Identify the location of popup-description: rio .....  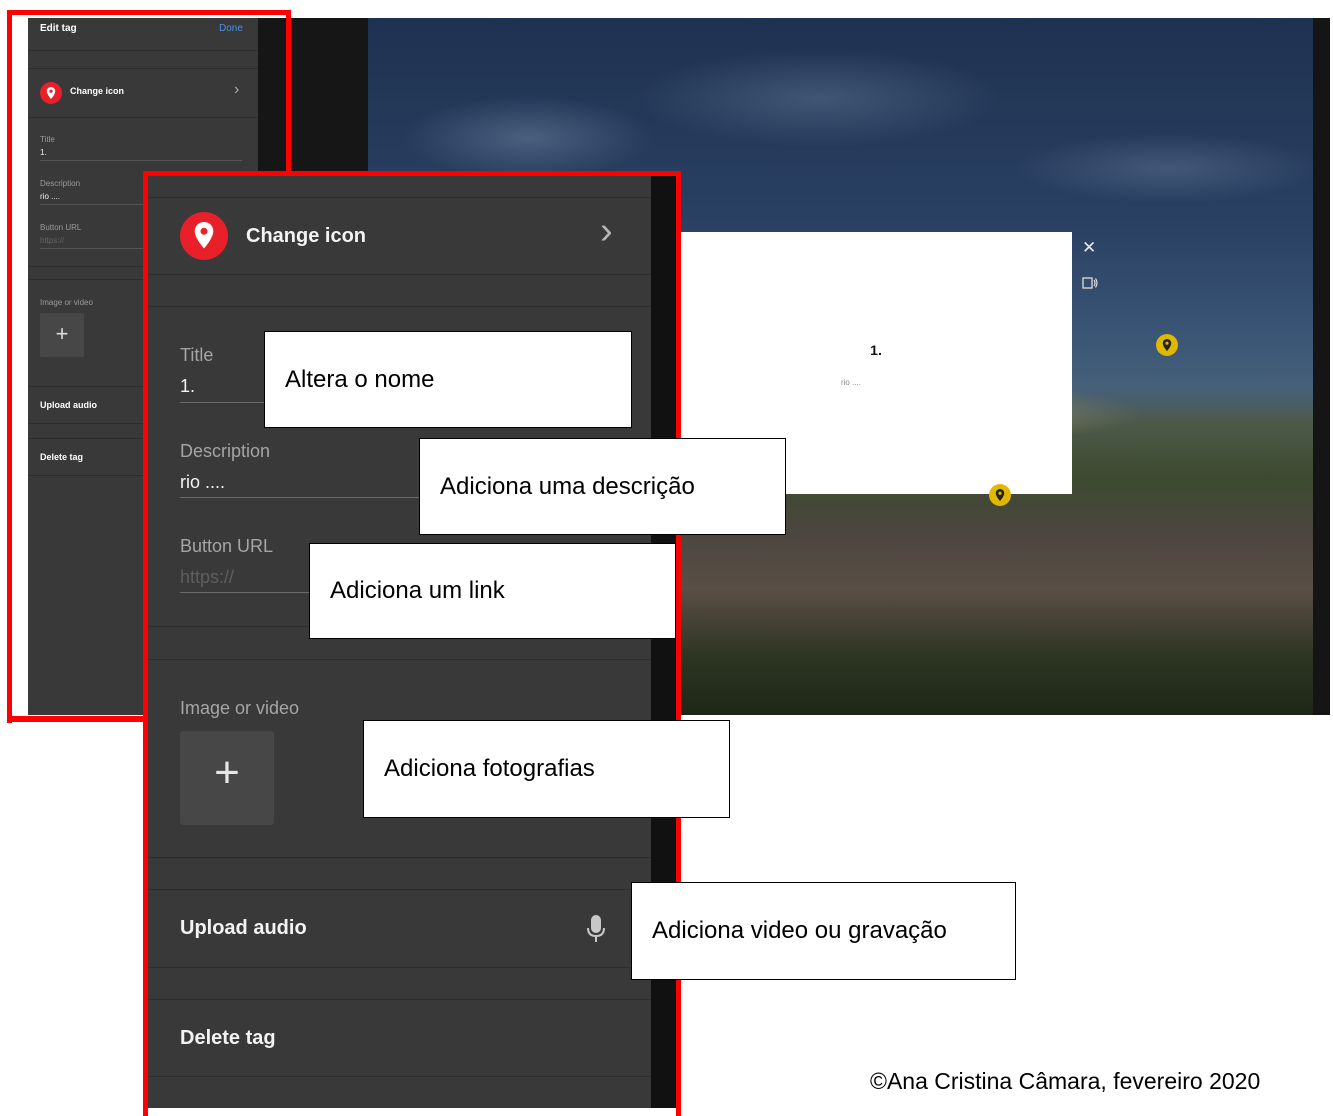
(850, 382).